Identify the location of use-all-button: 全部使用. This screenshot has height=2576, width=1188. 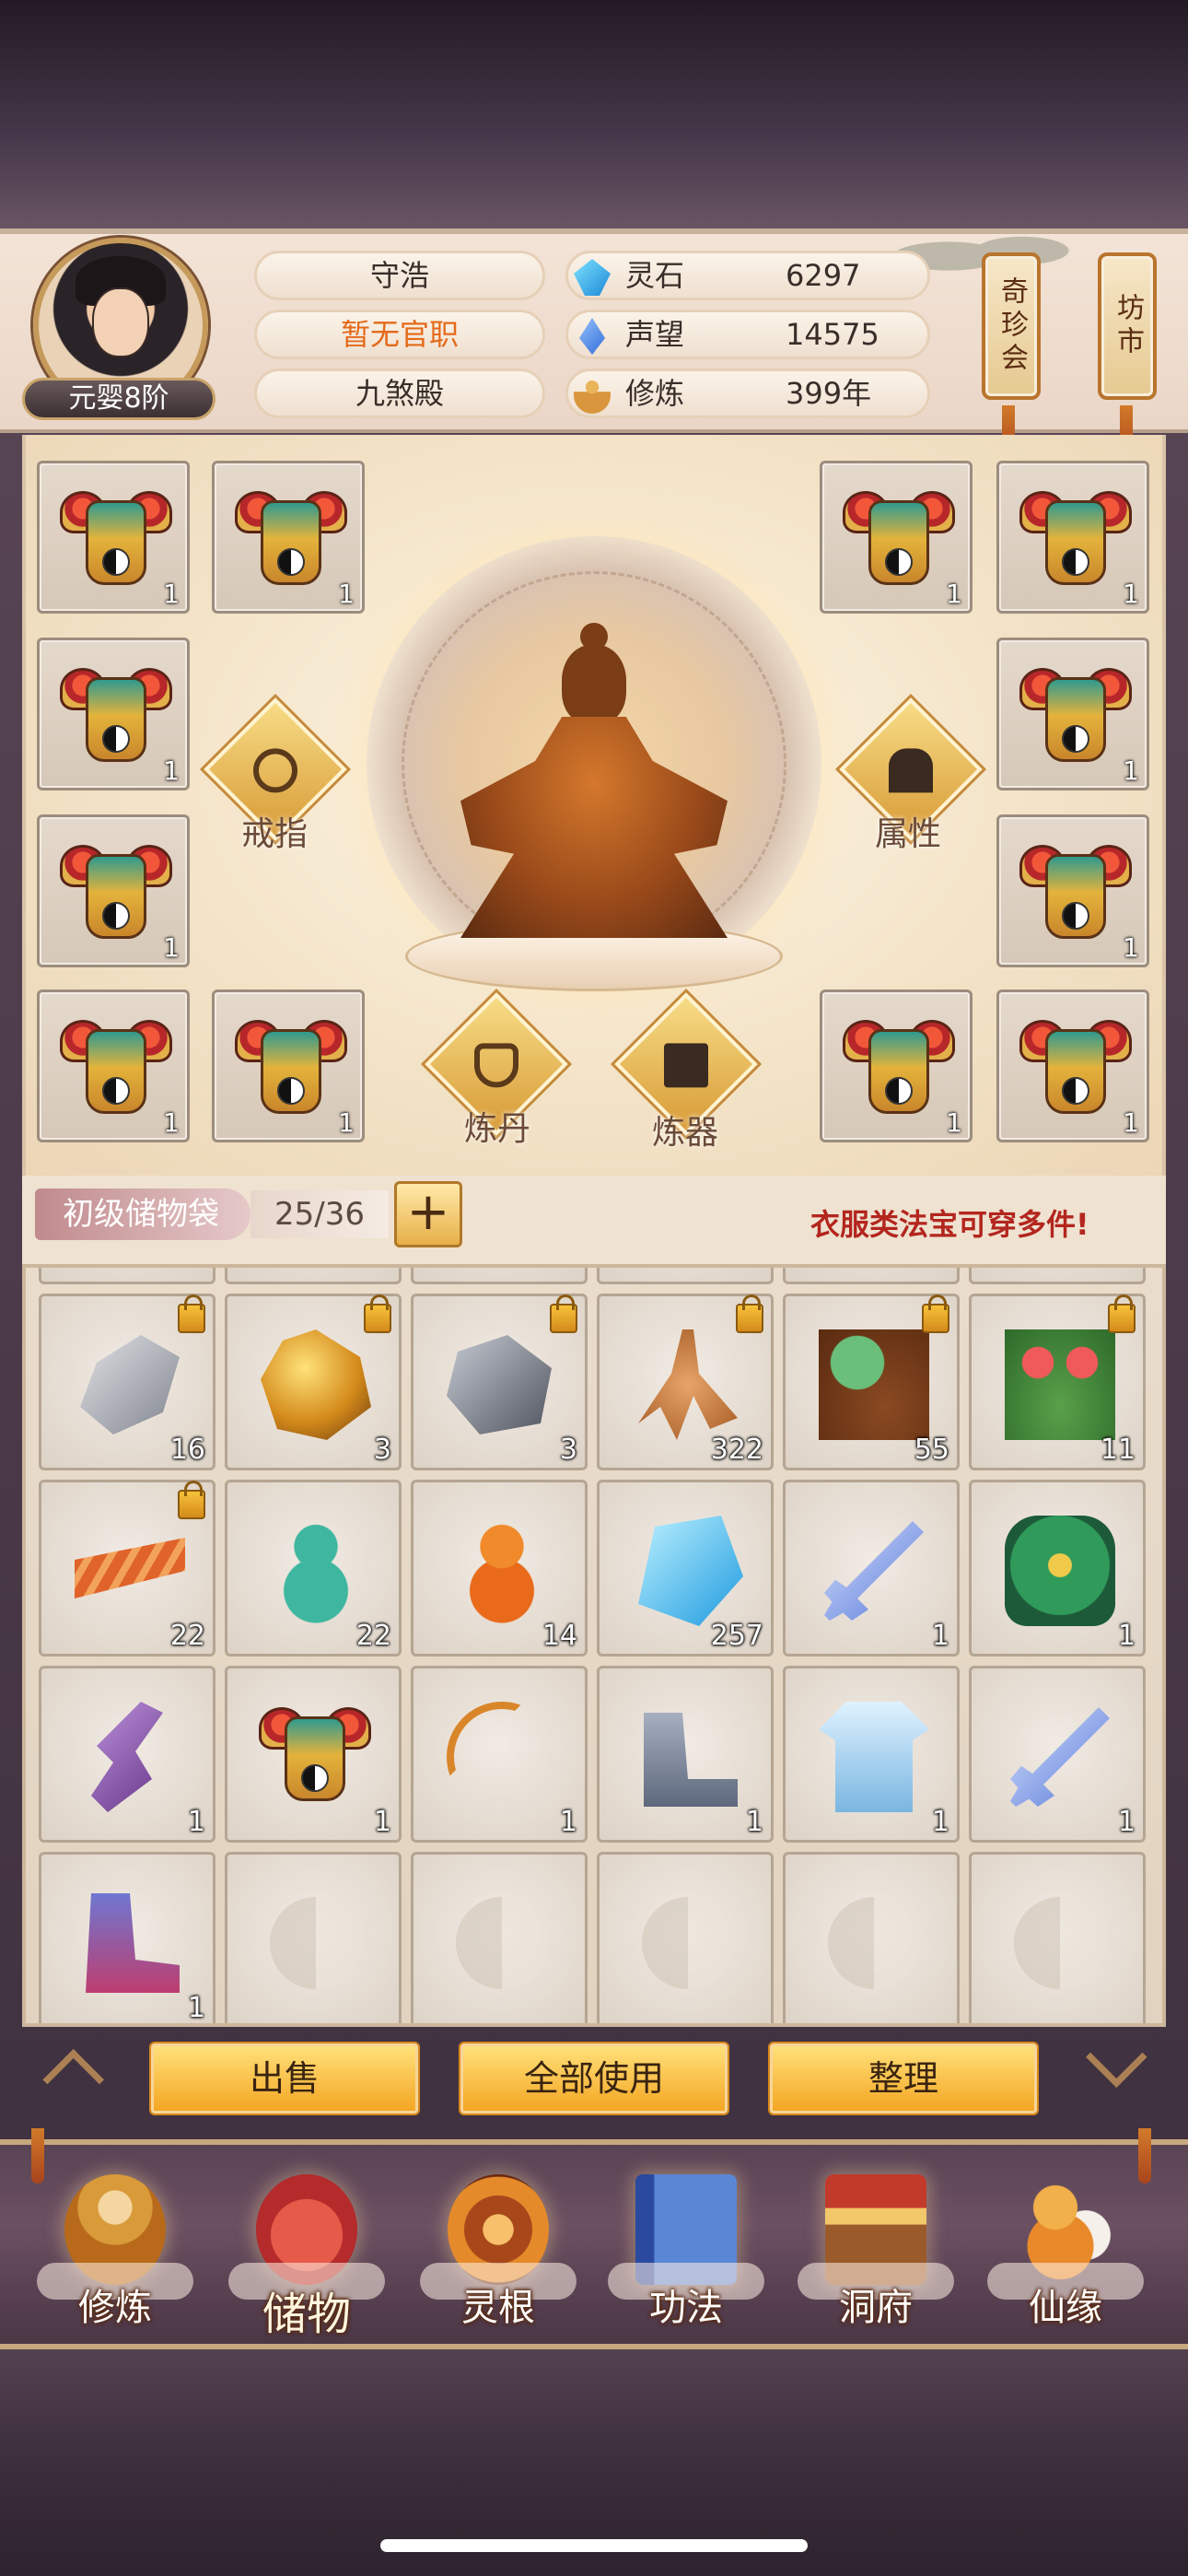
(594, 2078).